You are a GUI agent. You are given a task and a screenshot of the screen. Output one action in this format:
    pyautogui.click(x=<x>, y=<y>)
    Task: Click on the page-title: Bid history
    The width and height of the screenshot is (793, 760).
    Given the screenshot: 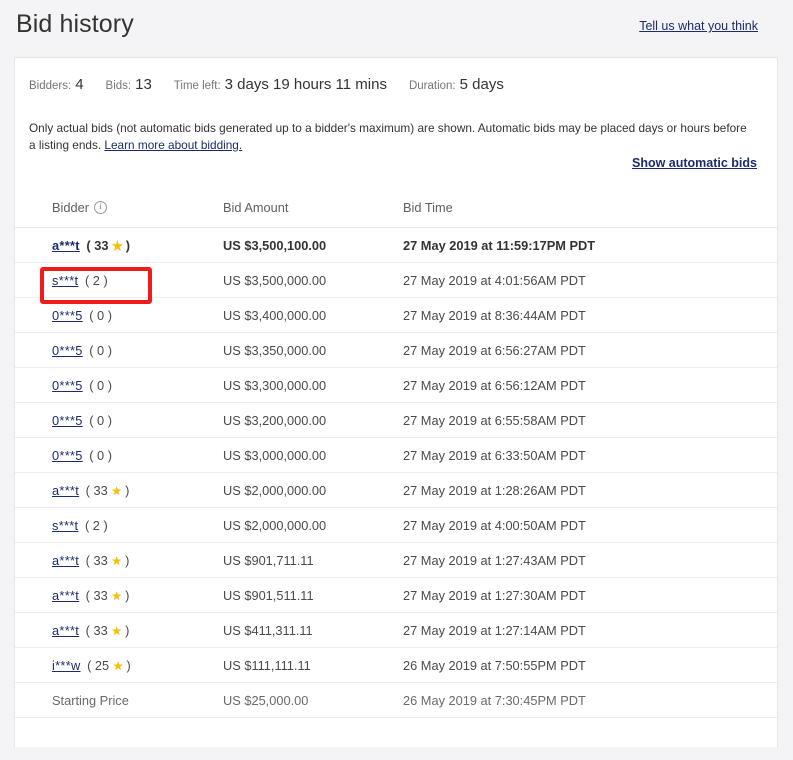 What is the action you would take?
    pyautogui.click(x=75, y=24)
    